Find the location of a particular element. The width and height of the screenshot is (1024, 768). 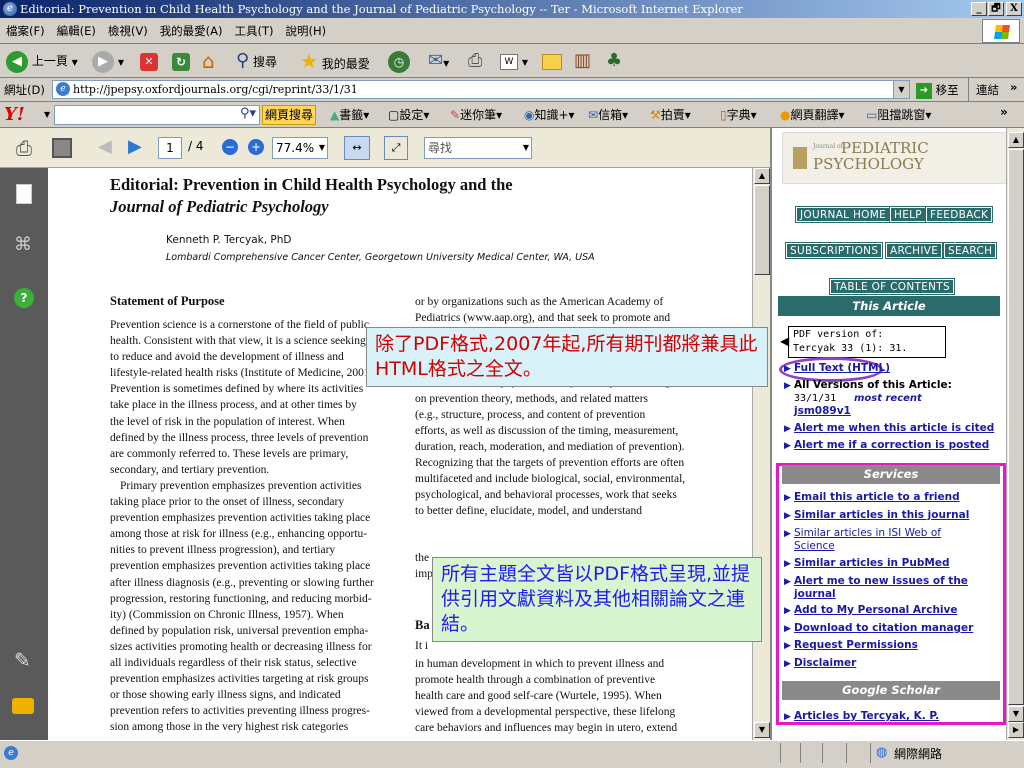

subscriptions-button: SUBSCRIPTIONS is located at coordinates (834, 250).